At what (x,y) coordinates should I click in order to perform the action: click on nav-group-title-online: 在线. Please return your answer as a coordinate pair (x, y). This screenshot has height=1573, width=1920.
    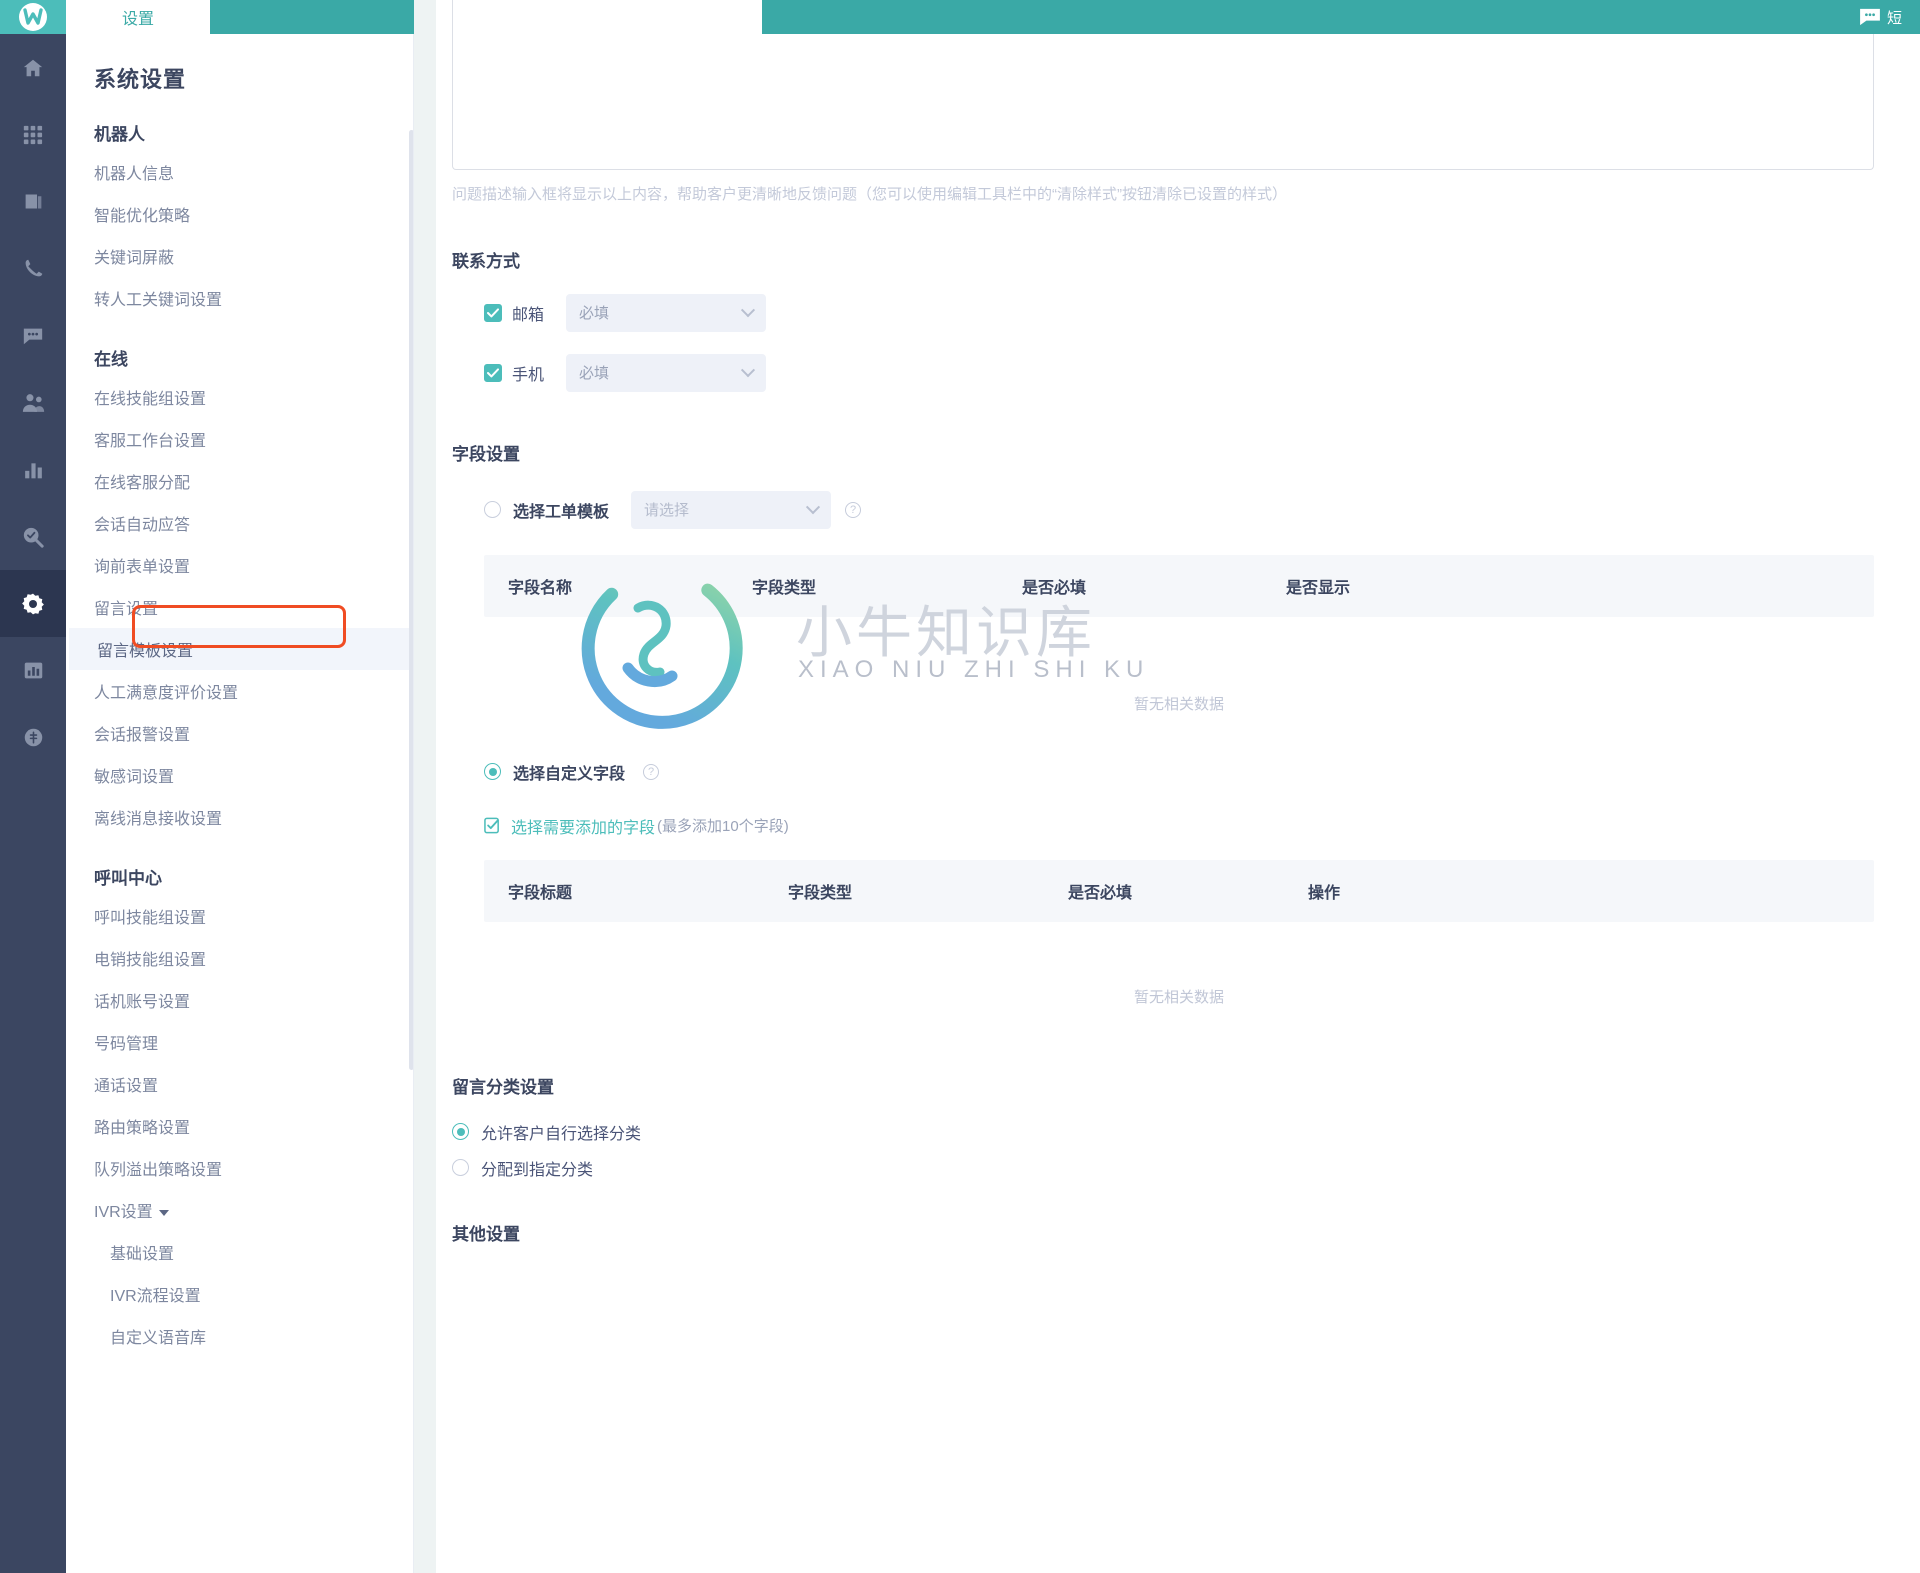
    Looking at the image, I should click on (111, 359).